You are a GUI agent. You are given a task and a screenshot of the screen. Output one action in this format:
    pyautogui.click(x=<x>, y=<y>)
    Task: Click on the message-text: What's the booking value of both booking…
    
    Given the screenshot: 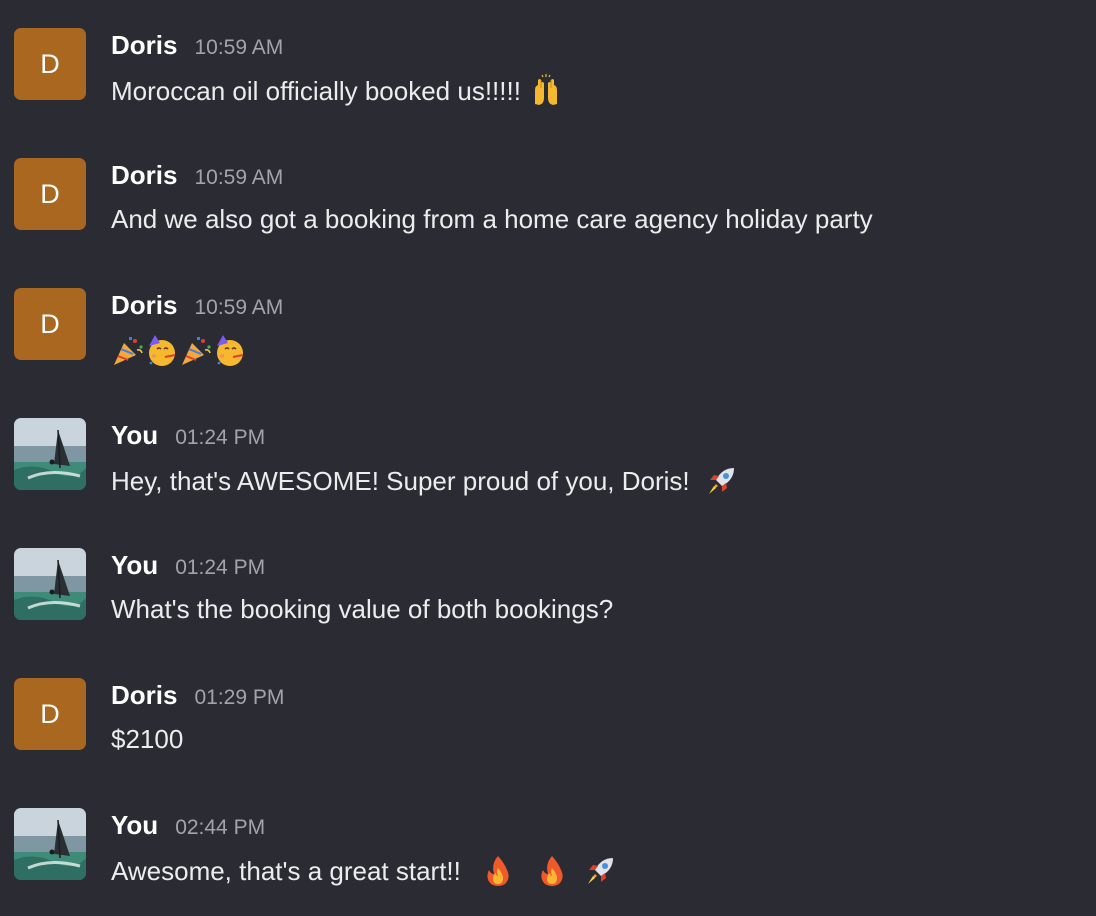 What is the action you would take?
    pyautogui.click(x=362, y=609)
    